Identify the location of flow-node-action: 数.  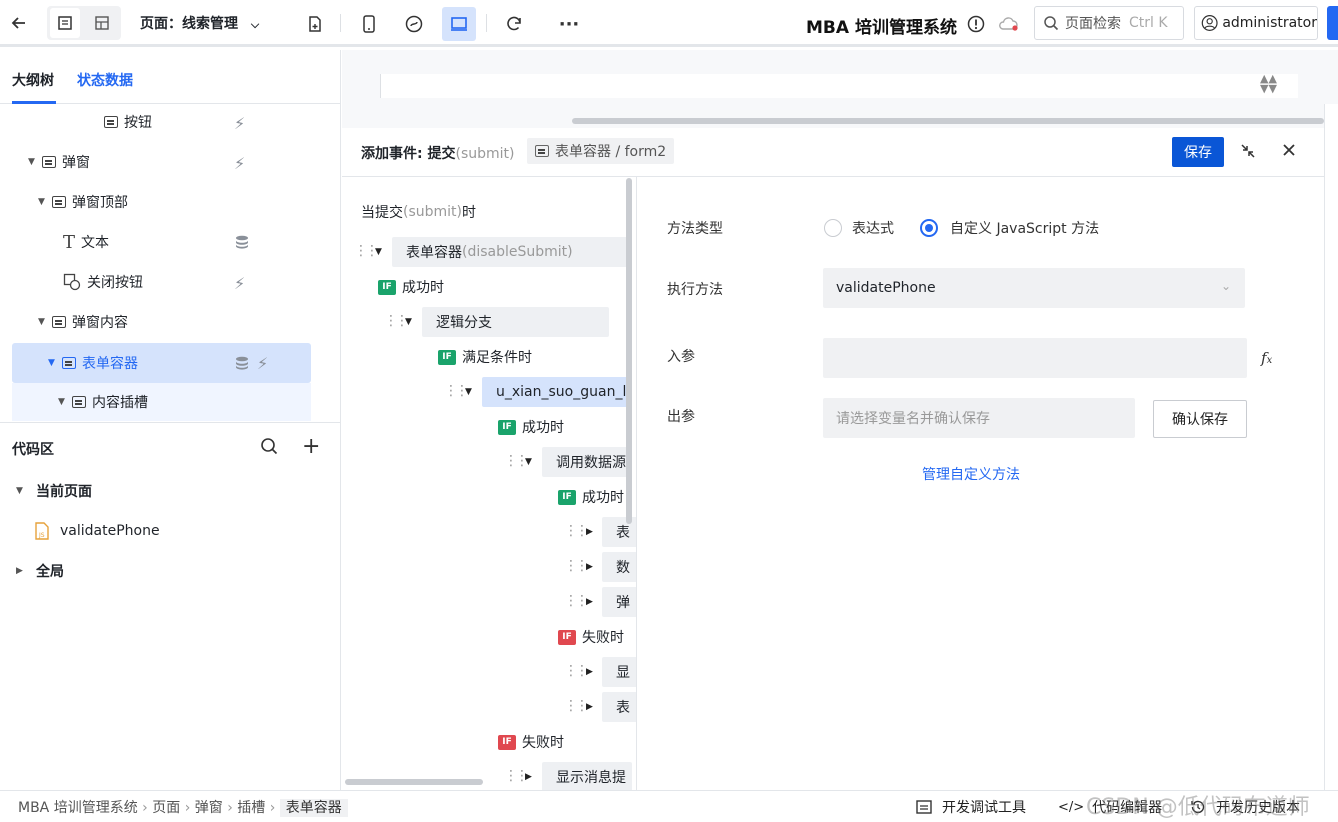
(619, 567).